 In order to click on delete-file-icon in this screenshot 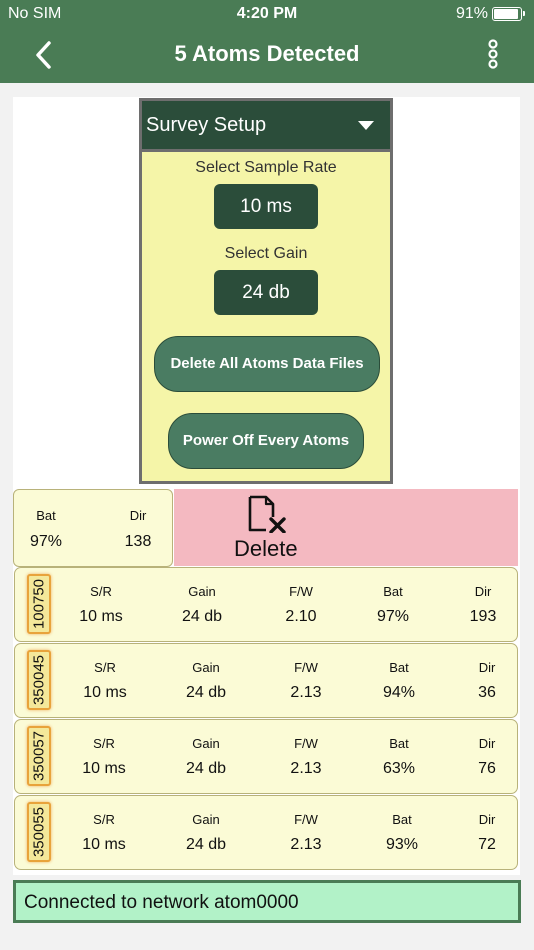, I will do `click(267, 514)`.